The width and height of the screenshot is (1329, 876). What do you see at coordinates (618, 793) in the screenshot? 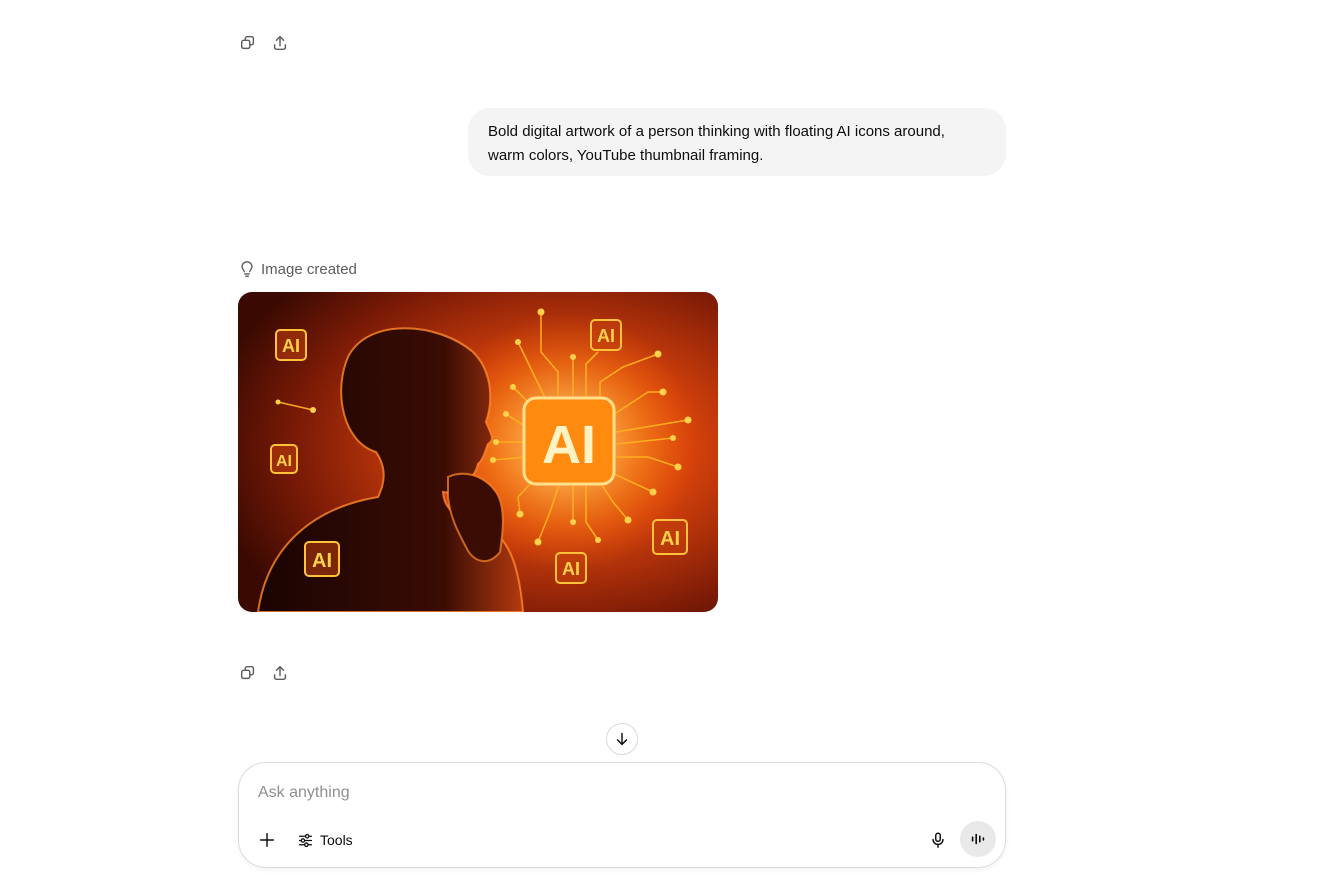
I see `prompt-input` at bounding box center [618, 793].